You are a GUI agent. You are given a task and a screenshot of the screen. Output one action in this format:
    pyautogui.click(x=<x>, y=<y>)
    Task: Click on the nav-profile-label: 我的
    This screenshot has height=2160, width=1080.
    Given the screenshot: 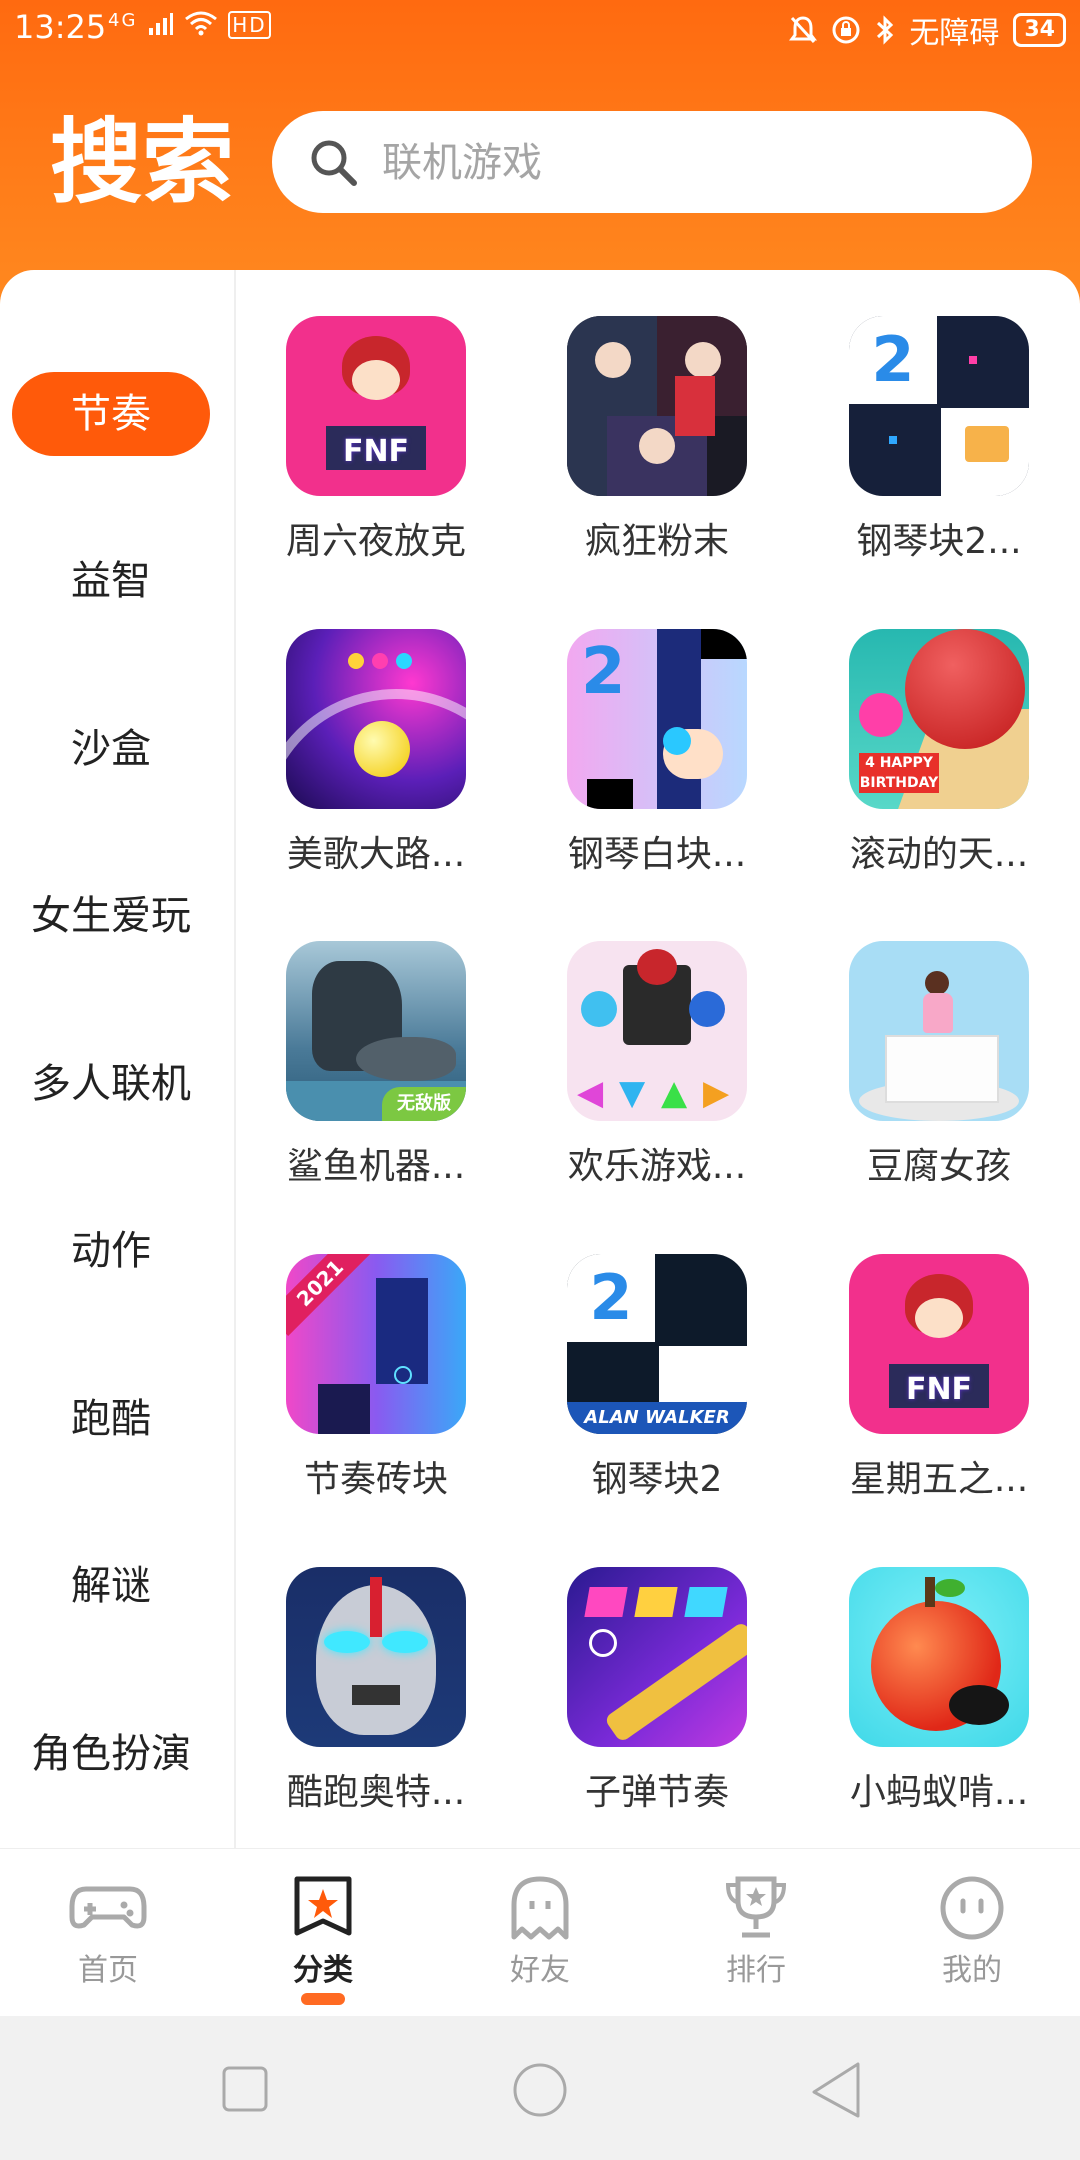 What is the action you would take?
    pyautogui.click(x=972, y=1970)
    